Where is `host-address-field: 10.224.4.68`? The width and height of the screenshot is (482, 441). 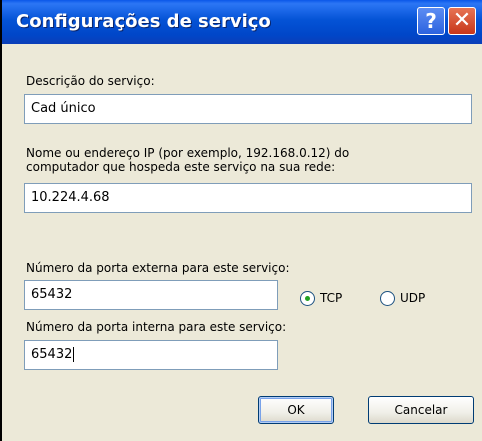 host-address-field: 10.224.4.68 is located at coordinates (248, 198).